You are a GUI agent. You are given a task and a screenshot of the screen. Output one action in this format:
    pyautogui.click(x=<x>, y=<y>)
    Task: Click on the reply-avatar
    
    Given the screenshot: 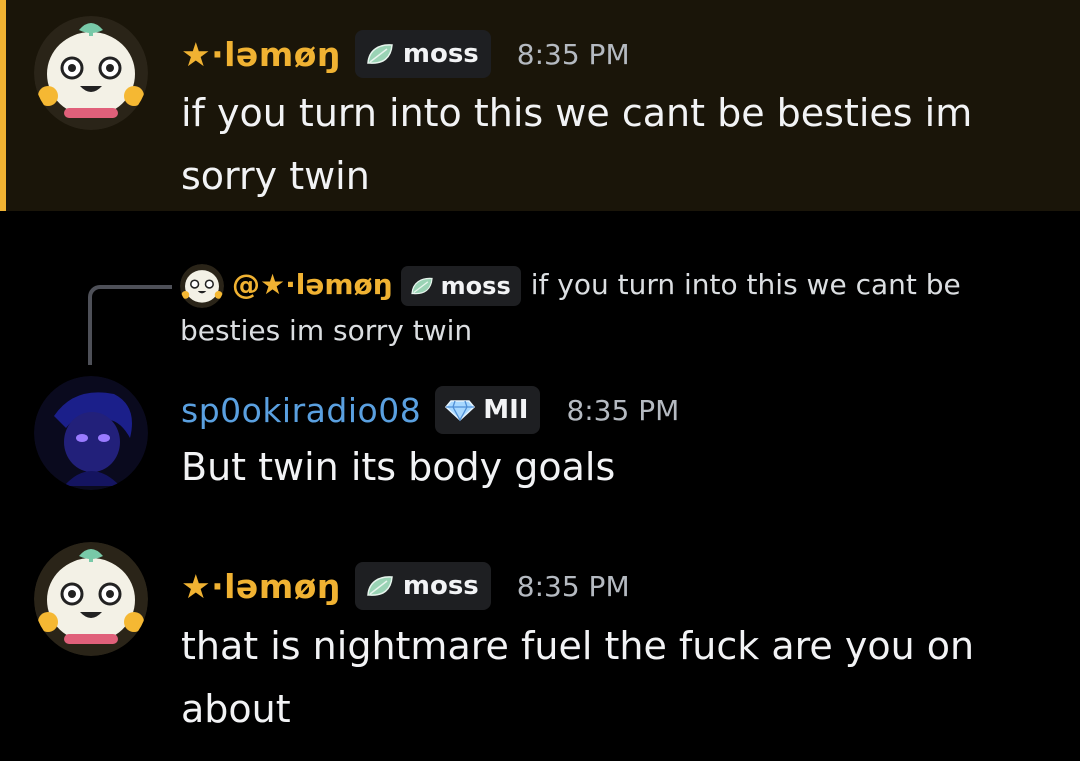 What is the action you would take?
    pyautogui.click(x=202, y=286)
    